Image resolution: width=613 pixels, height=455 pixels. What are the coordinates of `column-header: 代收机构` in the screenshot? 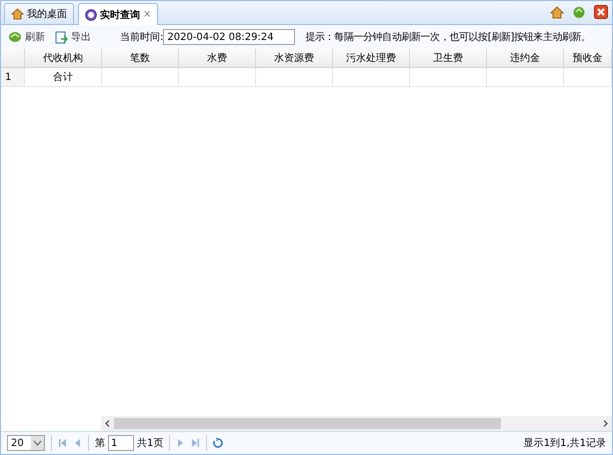 It's located at (63, 58).